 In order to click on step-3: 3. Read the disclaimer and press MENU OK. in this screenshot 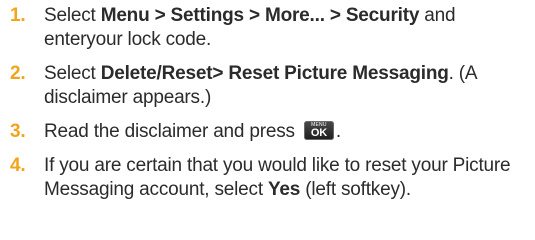, I will do `click(270, 132)`.